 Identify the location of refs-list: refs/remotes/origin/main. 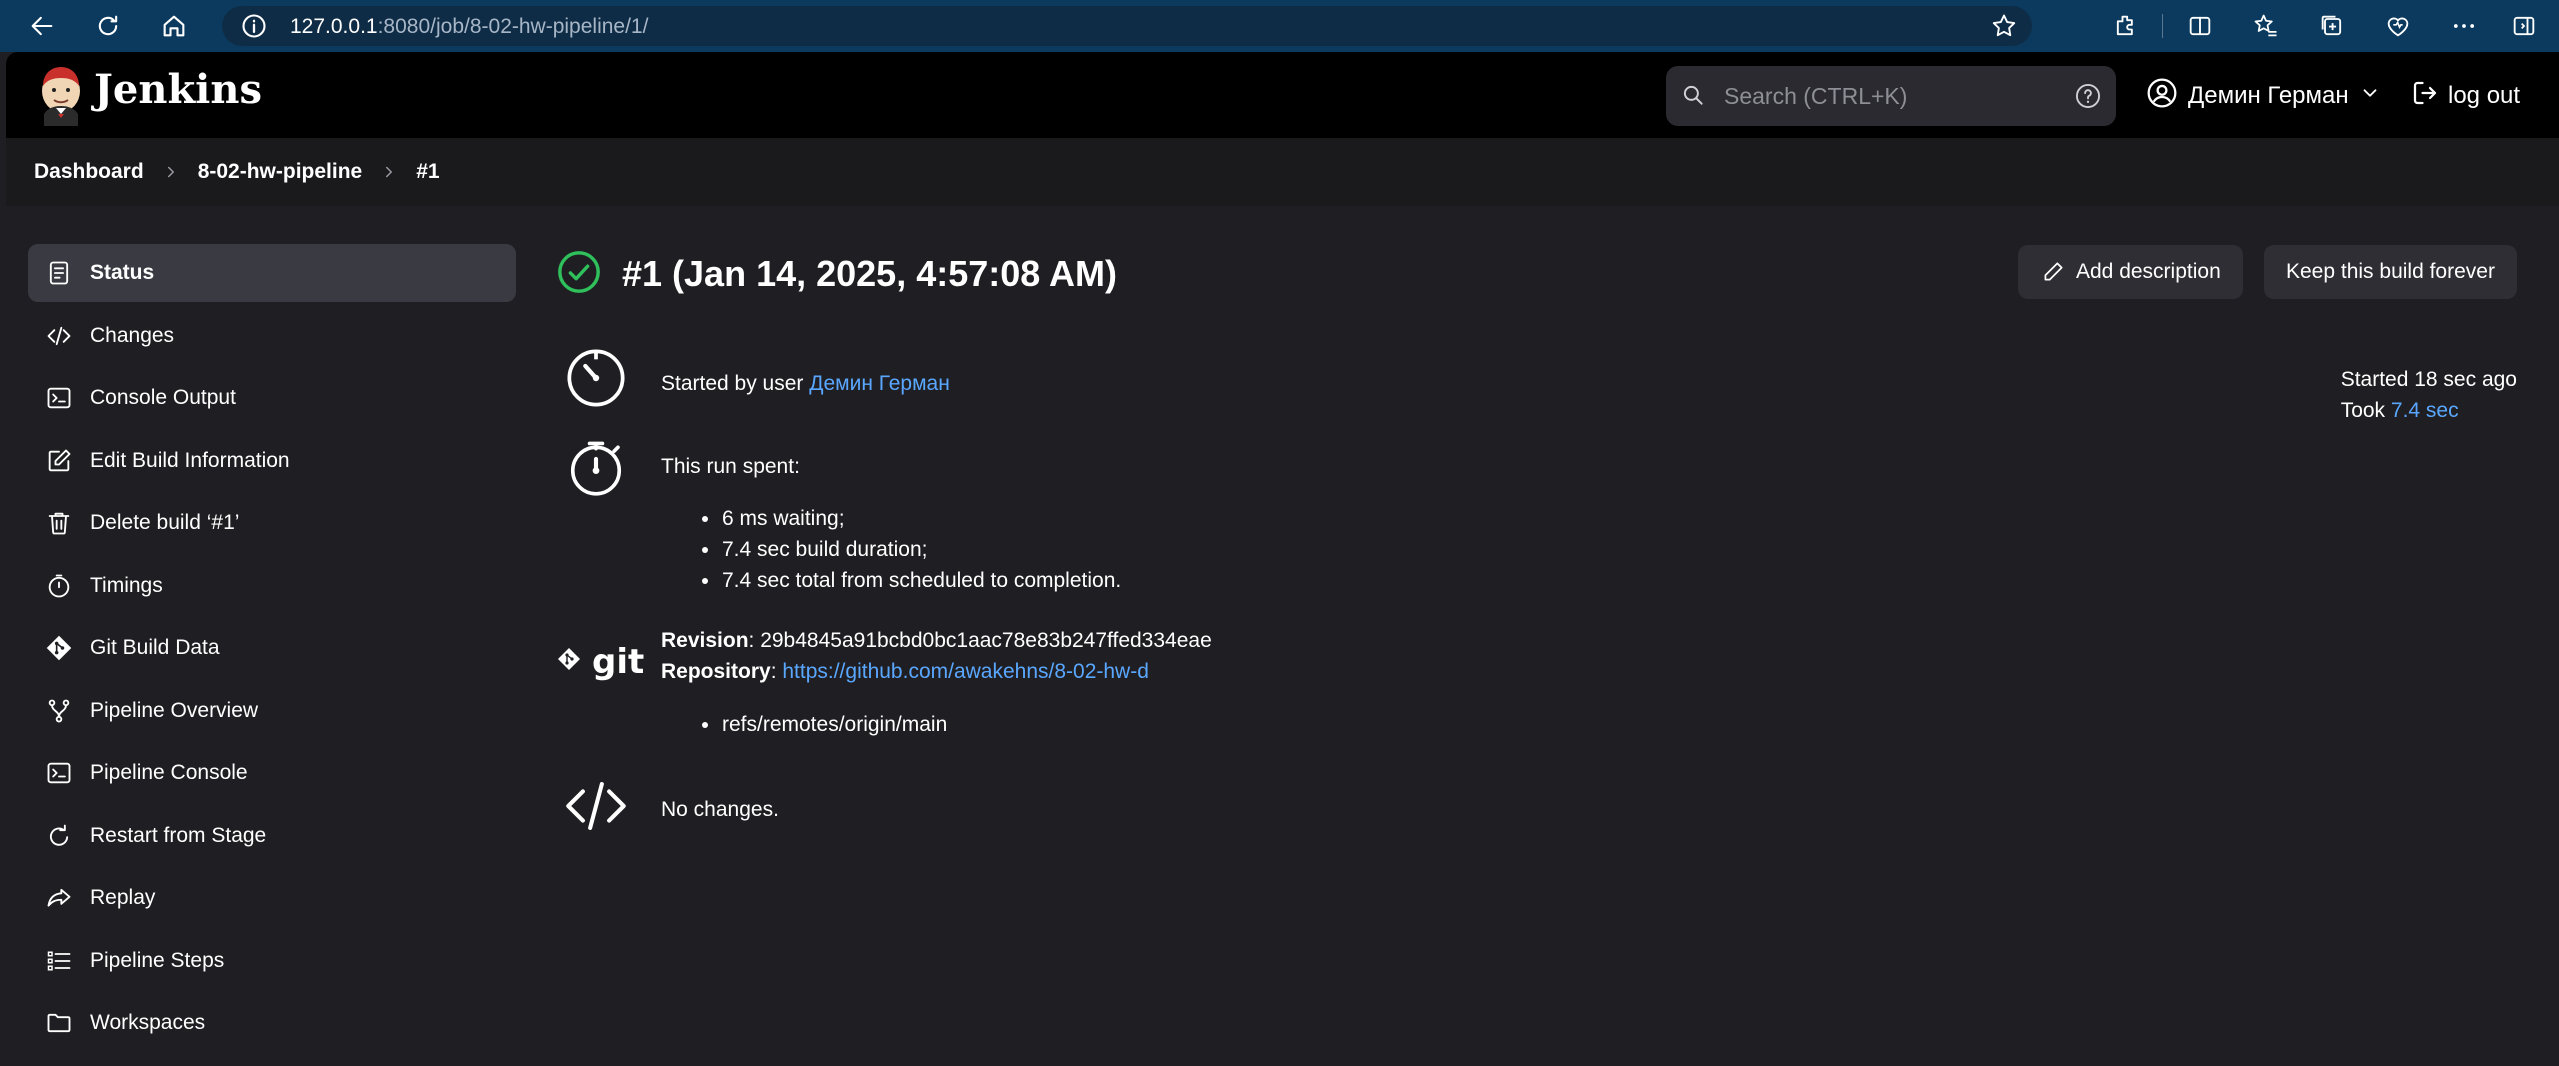
(823, 724).